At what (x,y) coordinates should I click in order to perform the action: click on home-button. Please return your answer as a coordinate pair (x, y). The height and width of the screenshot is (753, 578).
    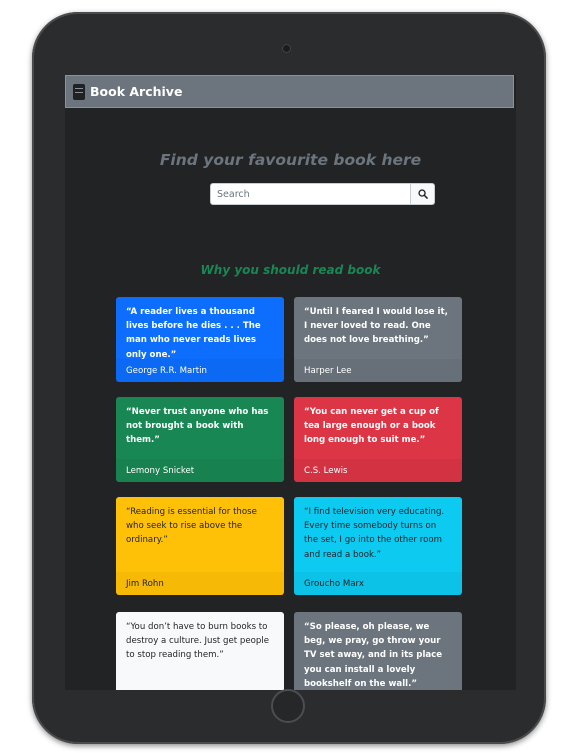
    Looking at the image, I should click on (288, 706).